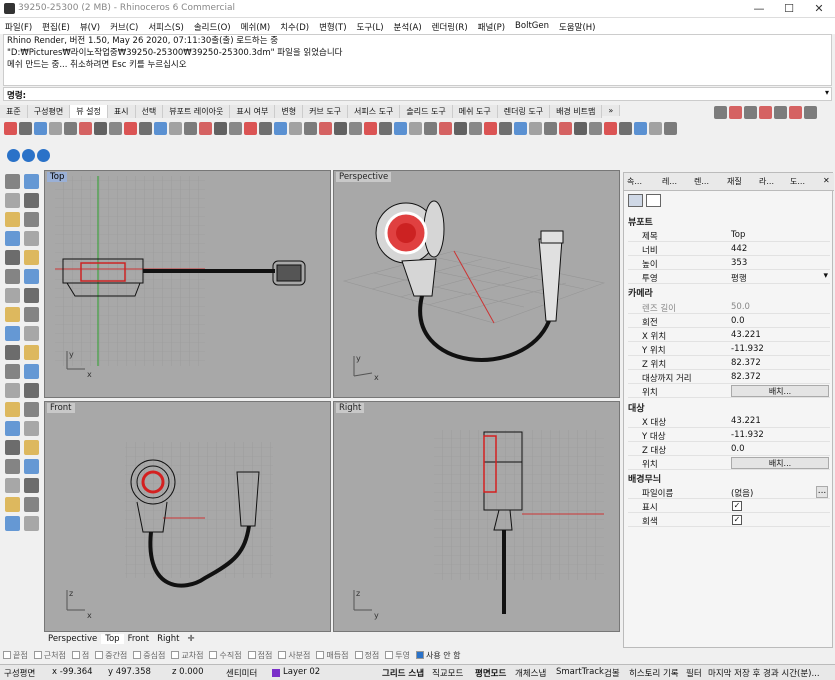 This screenshot has height=680, width=835. I want to click on osnap-near: 근처점, so click(49, 655).